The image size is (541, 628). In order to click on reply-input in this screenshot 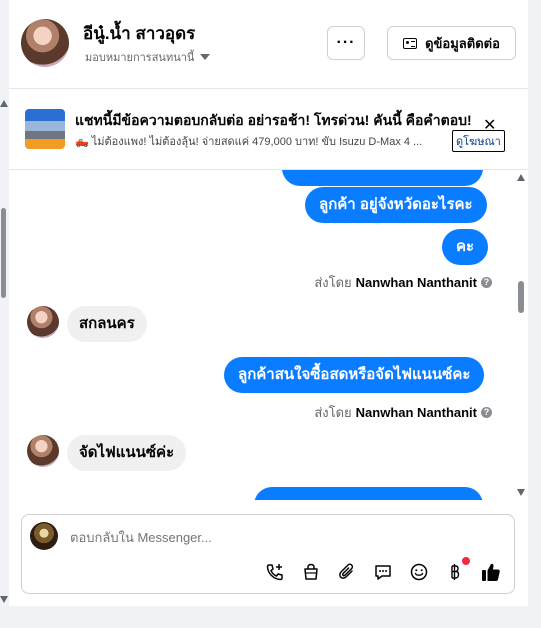, I will do `click(260, 537)`.